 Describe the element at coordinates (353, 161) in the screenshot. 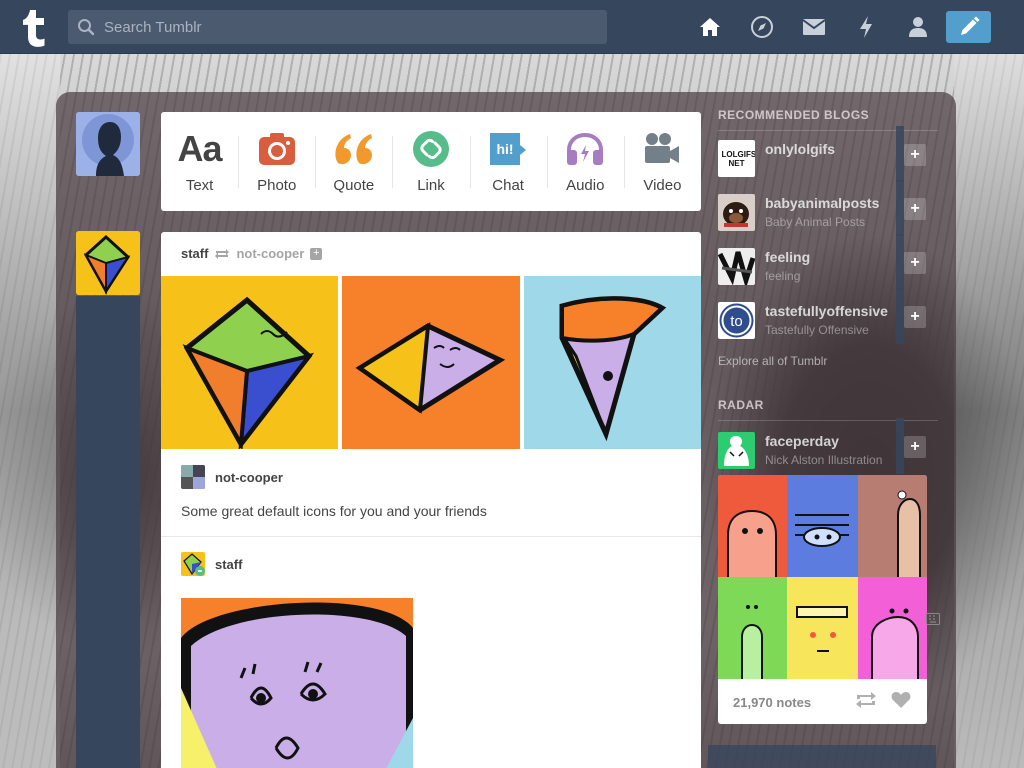

I see `post-quote-button: Quote` at that location.